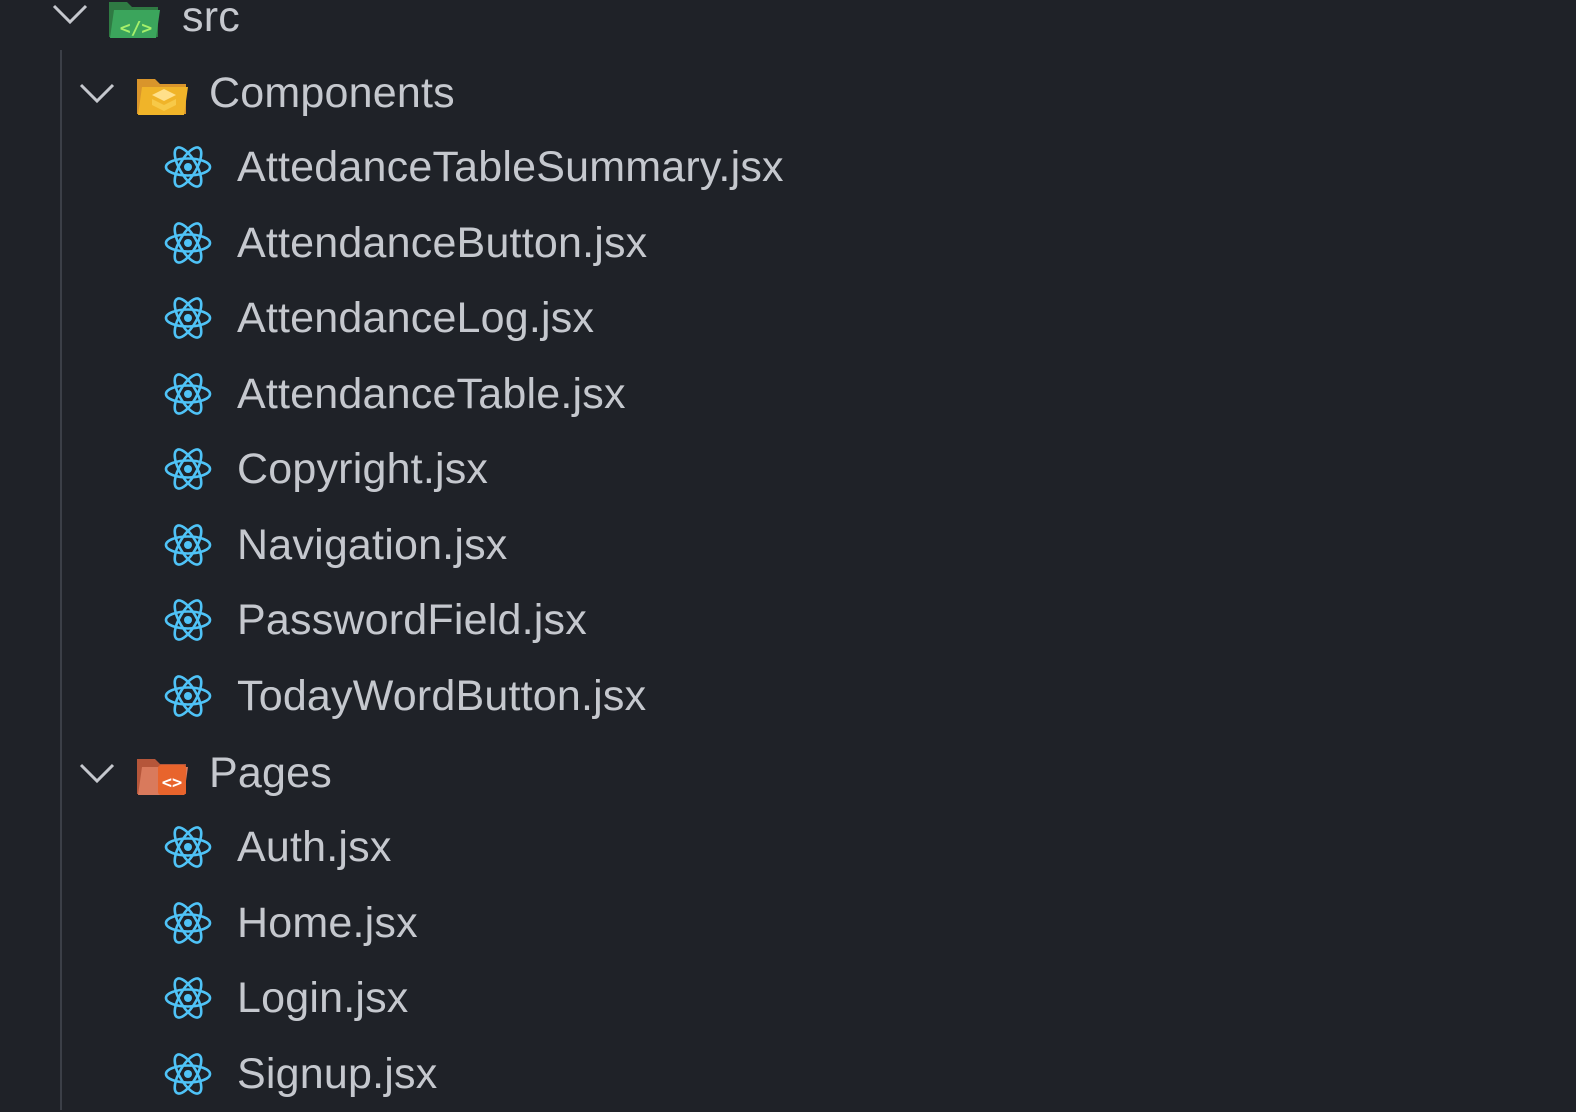 Image resolution: width=1576 pixels, height=1112 pixels. Describe the element at coordinates (510, 167) in the screenshot. I see `file-label: AttedanceTableSummary.jsx` at that location.